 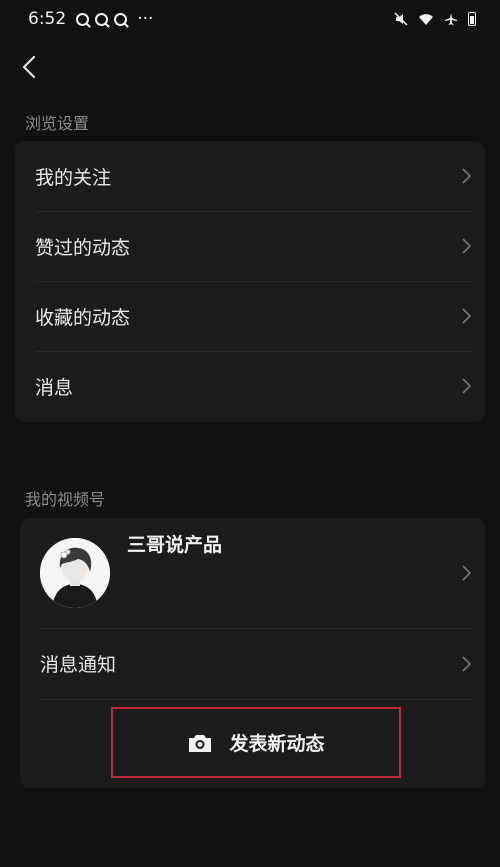 What do you see at coordinates (435, 19) in the screenshot?
I see `status-right` at bounding box center [435, 19].